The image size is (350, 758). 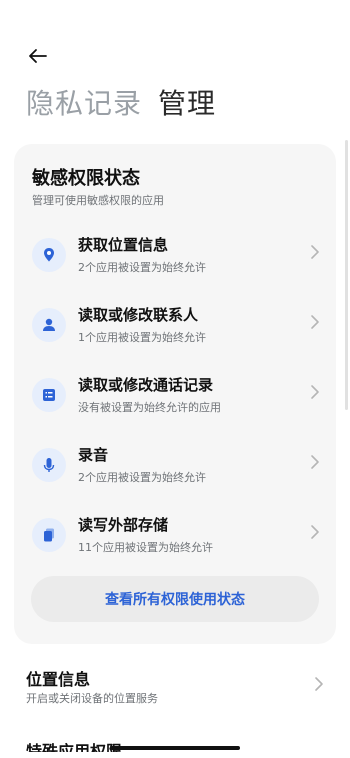 I want to click on permission-title: 读取或修改联系人, so click(x=138, y=315).